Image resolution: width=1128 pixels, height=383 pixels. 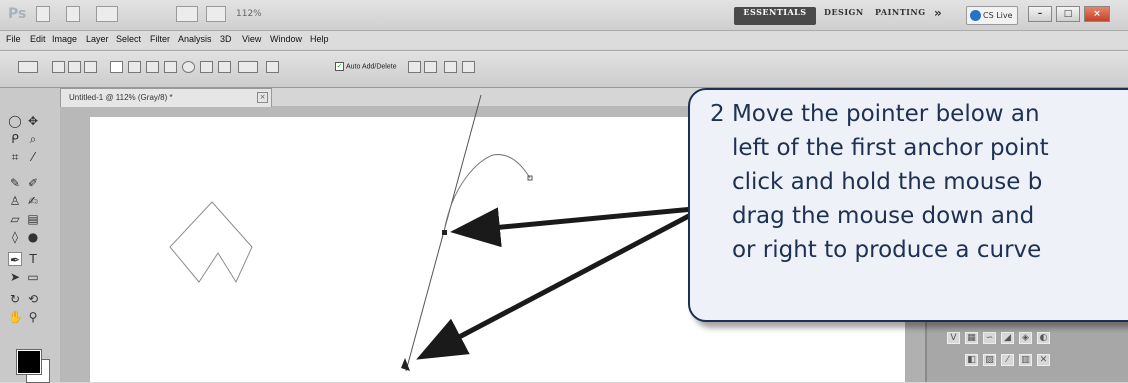 What do you see at coordinates (885, 114) in the screenshot?
I see `callout-line-1: Move the pointer below an` at bounding box center [885, 114].